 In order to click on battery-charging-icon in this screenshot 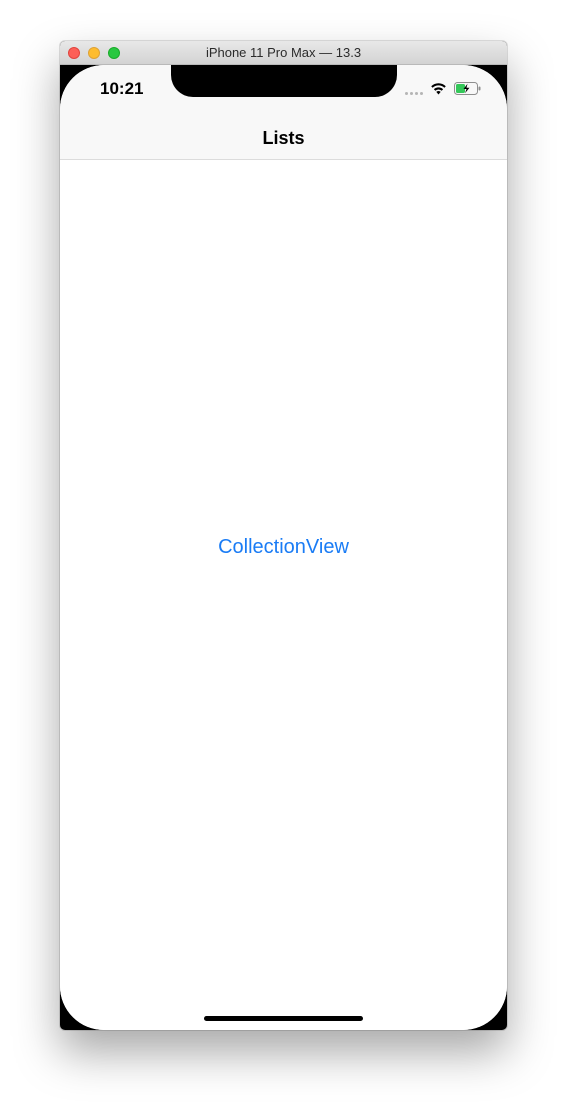, I will do `click(467, 88)`.